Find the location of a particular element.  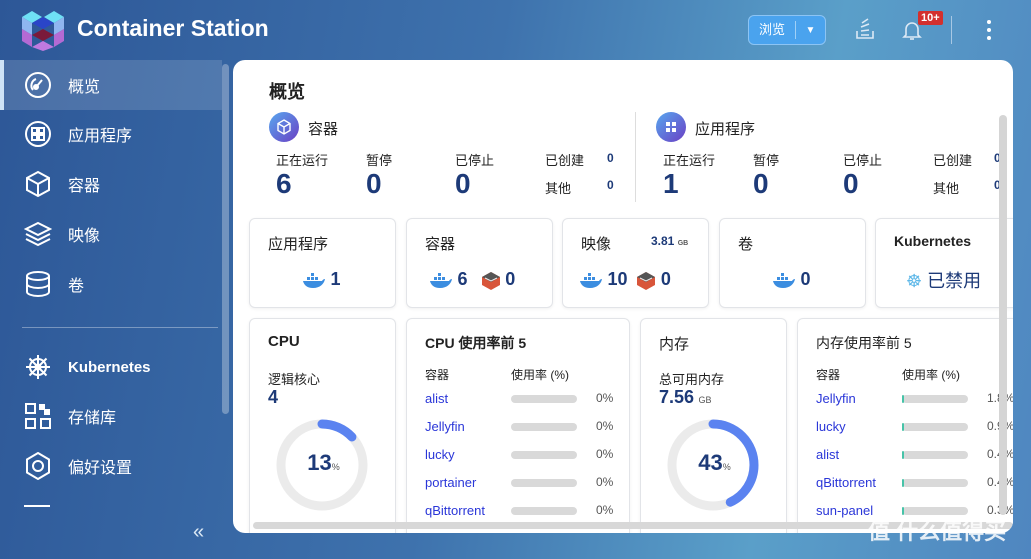

sidebar-item-label: 映像 is located at coordinates (84, 236).